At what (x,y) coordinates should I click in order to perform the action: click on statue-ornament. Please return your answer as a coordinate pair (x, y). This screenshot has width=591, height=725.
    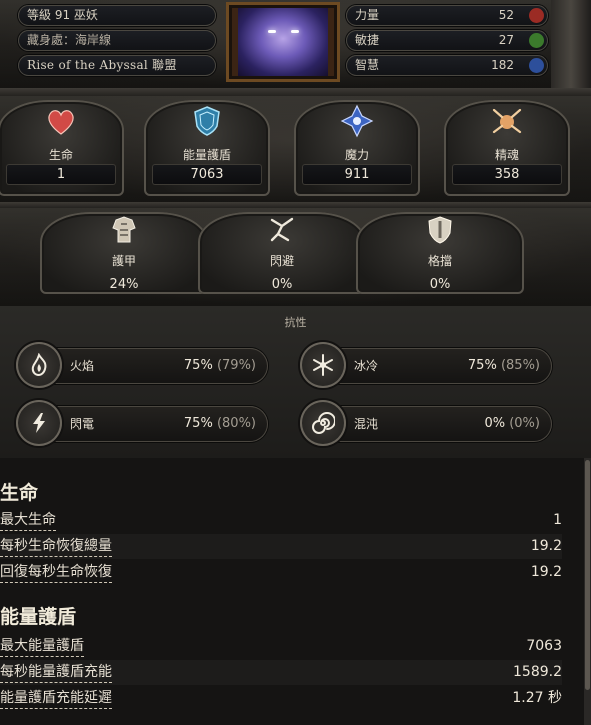
    Looking at the image, I should click on (571, 44).